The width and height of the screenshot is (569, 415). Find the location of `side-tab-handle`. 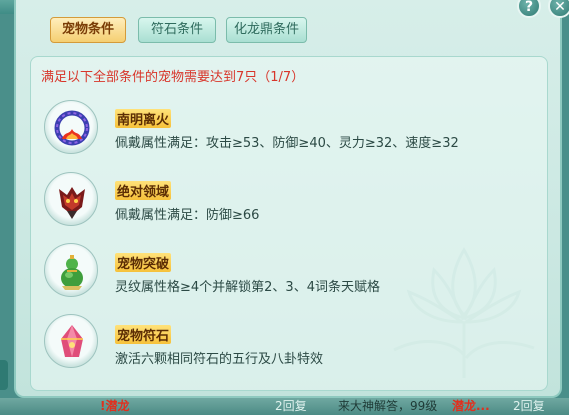

side-tab-handle is located at coordinates (4, 375).